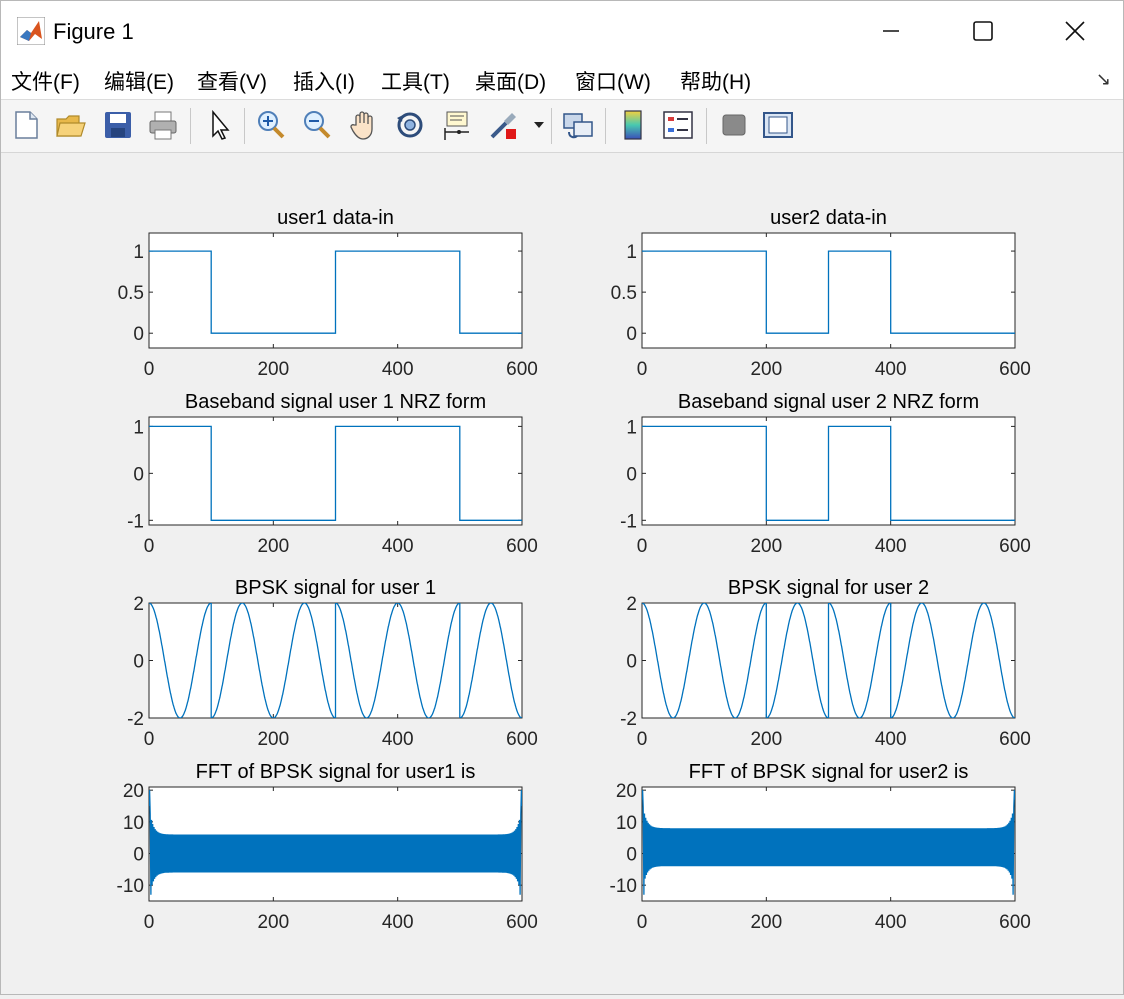 The image size is (1124, 999). I want to click on link-plot-icon, so click(578, 125).